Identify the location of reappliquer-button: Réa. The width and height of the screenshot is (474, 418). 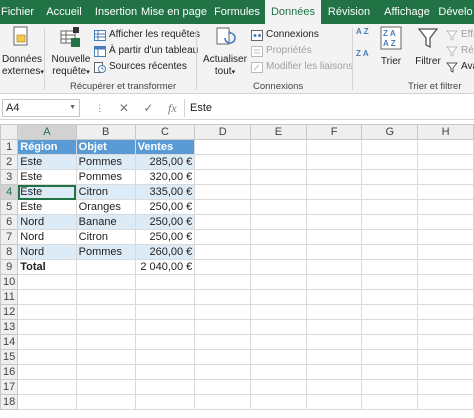
(460, 51).